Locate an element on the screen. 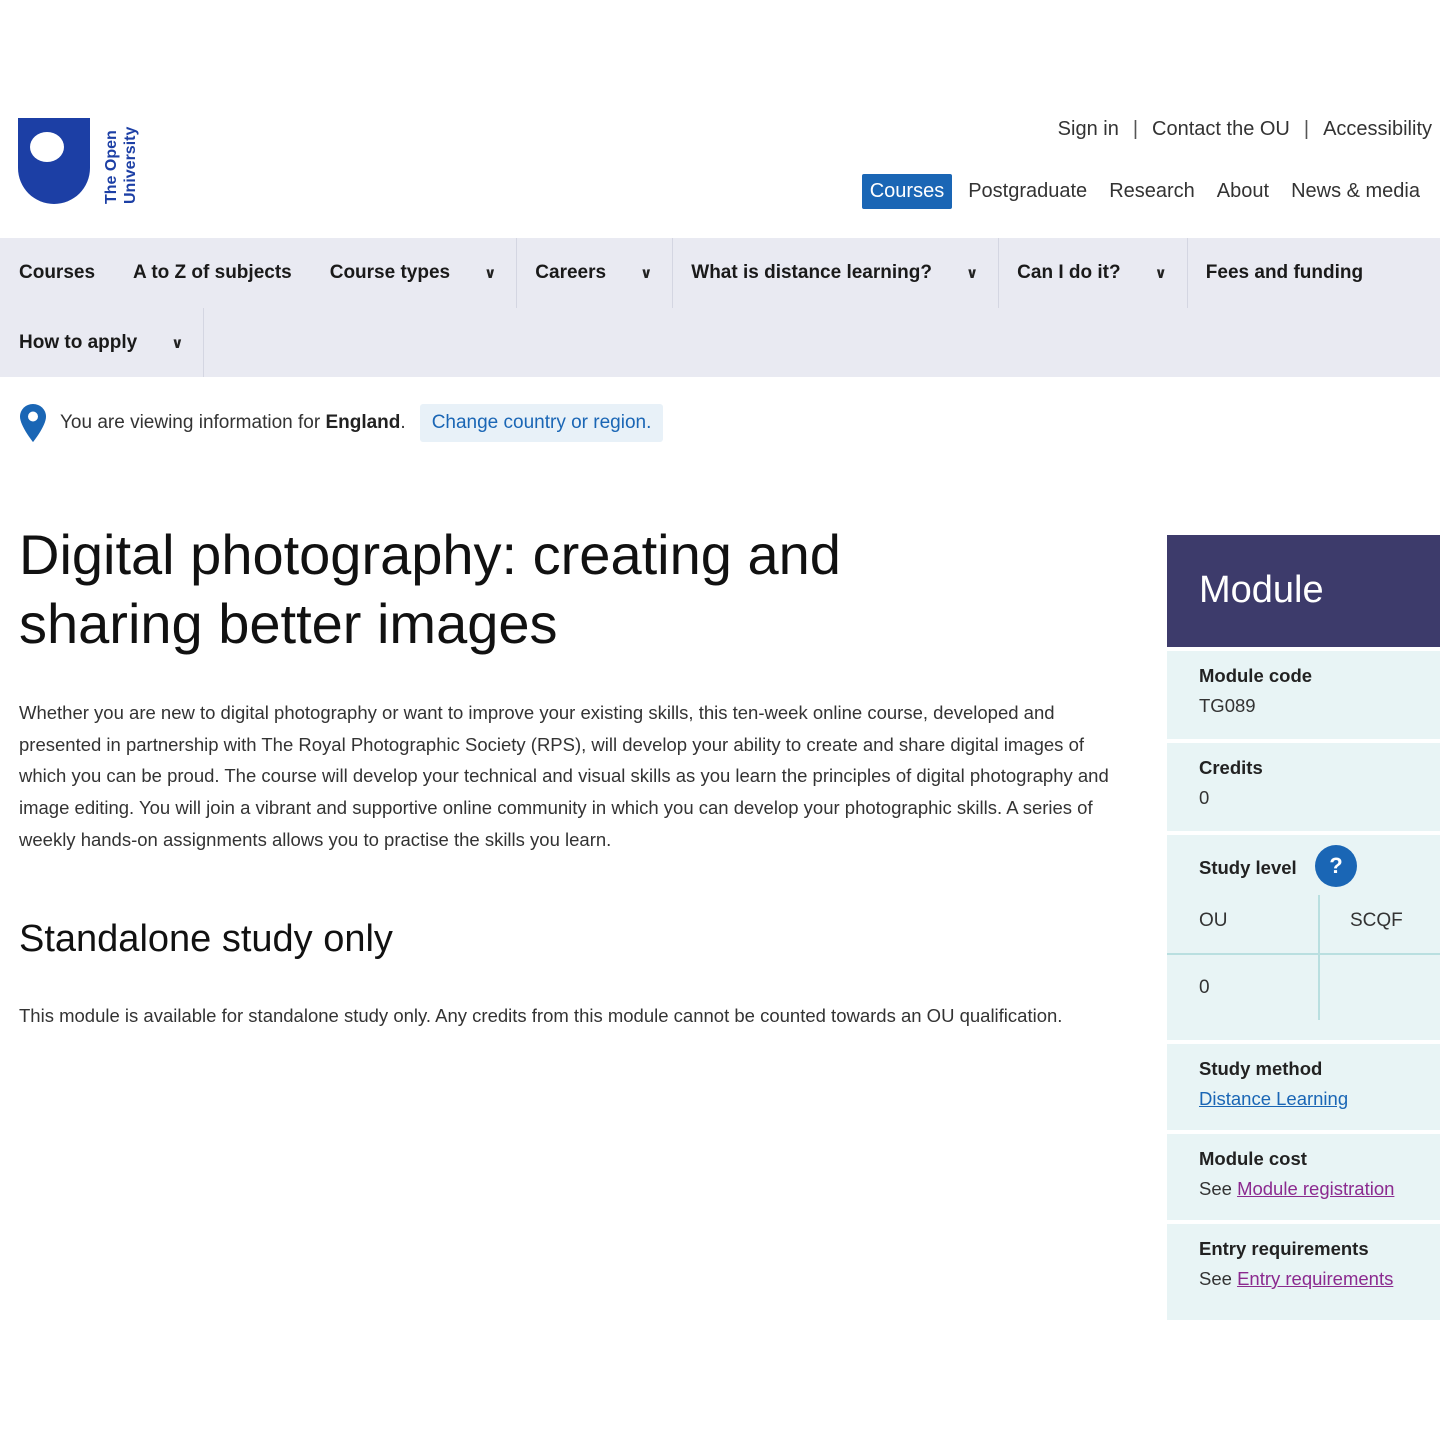 This screenshot has height=1440, width=1440. module-cost-prefix: See is located at coordinates (1215, 1188).